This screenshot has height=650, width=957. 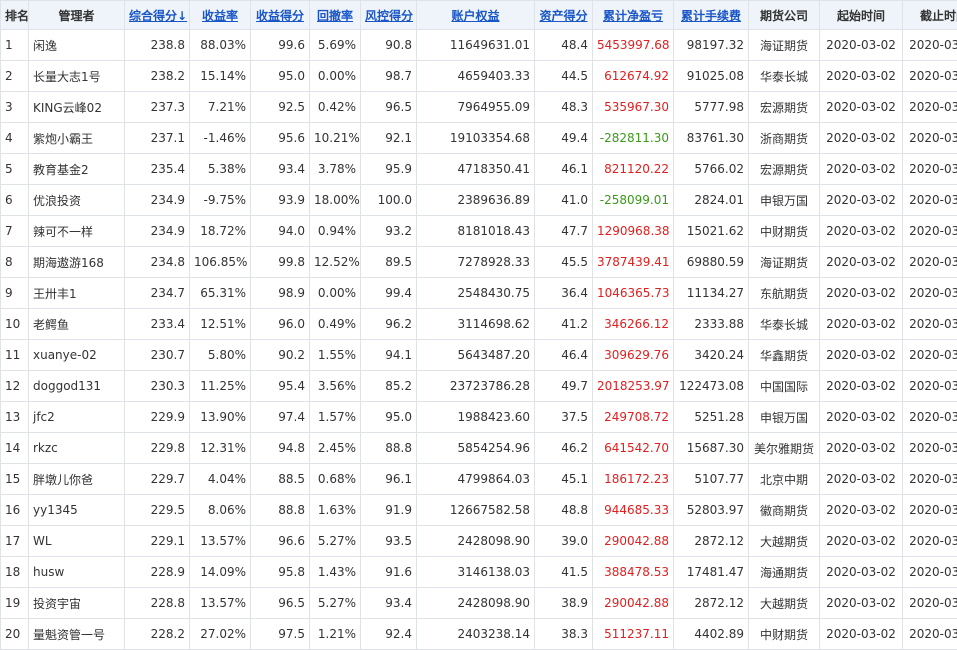 I want to click on header-risk-score-label: 风控得分, so click(x=389, y=16).